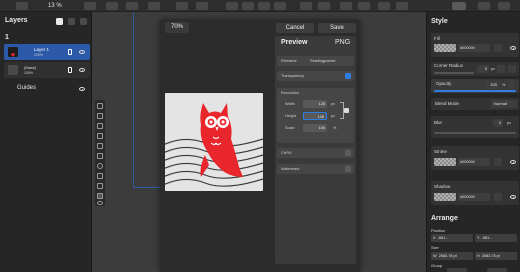  What do you see at coordinates (445, 197) in the screenshot?
I see `shadow-swatch` at bounding box center [445, 197].